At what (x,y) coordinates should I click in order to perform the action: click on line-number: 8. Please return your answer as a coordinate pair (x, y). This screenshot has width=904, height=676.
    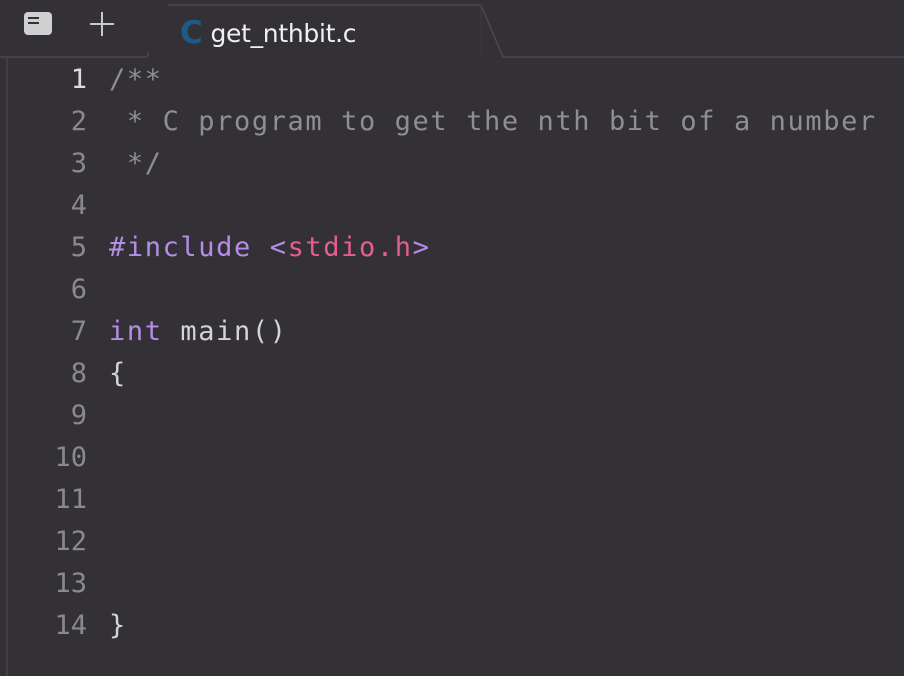
    Looking at the image, I should click on (78, 373).